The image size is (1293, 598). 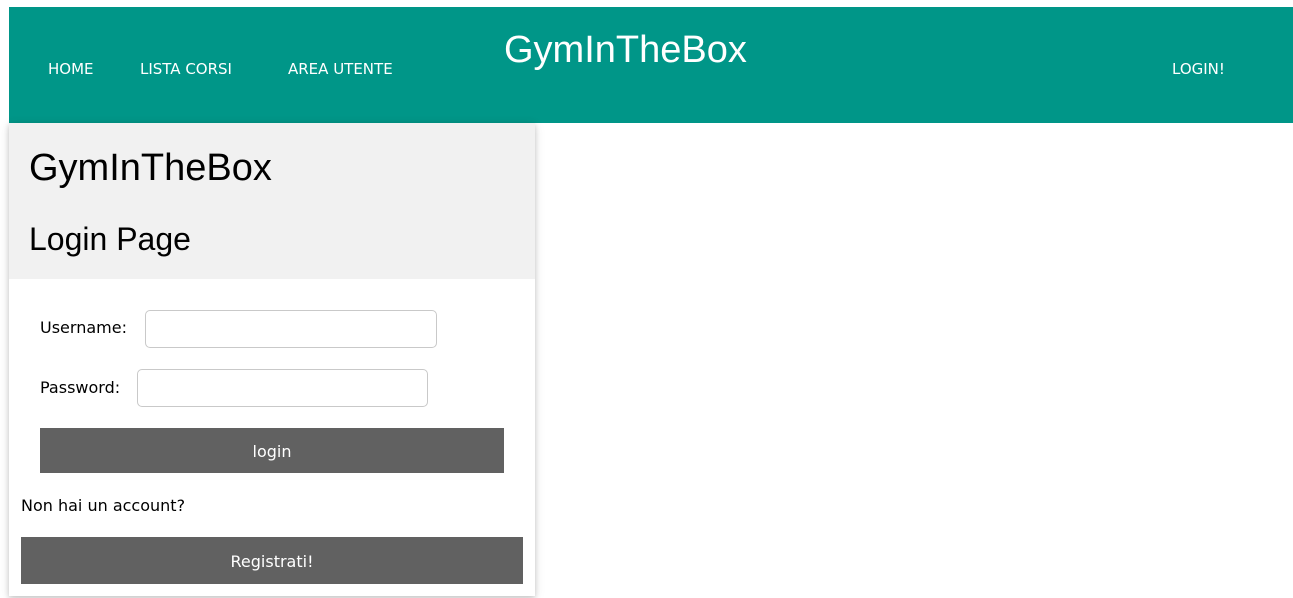 What do you see at coordinates (625, 50) in the screenshot?
I see `brand-title: GymInTheBox` at bounding box center [625, 50].